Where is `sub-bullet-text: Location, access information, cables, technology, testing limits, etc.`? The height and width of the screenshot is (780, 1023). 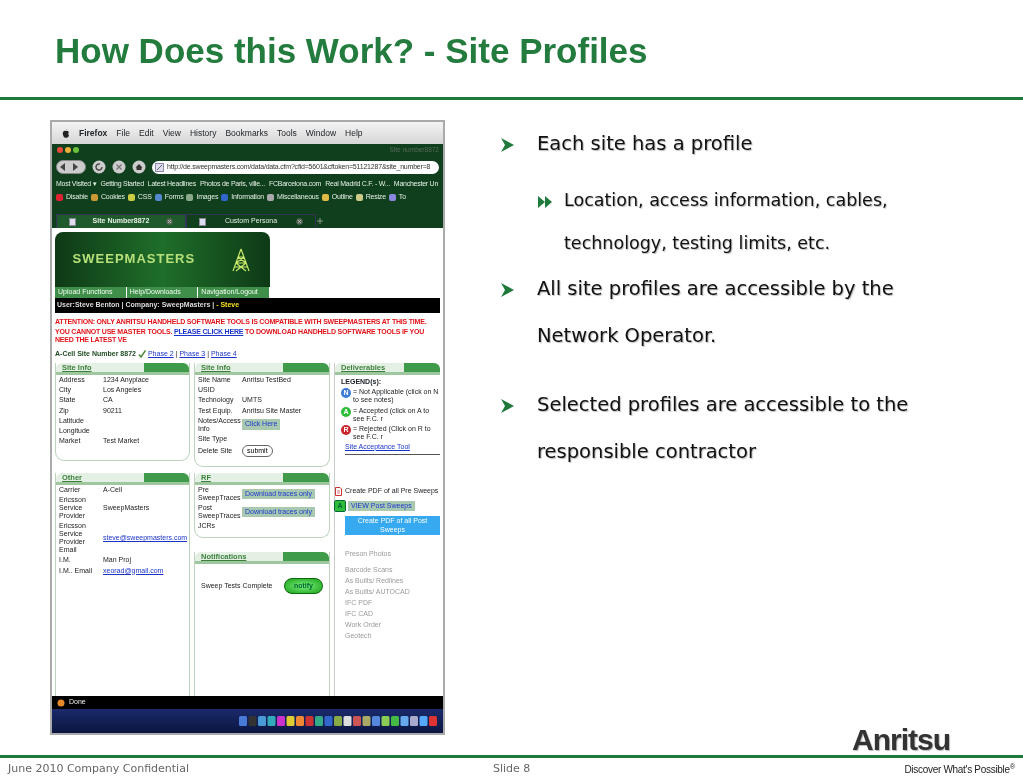
sub-bullet-text: Location, access information, cables, technology, testing limits, etc. is located at coordinates (726, 222).